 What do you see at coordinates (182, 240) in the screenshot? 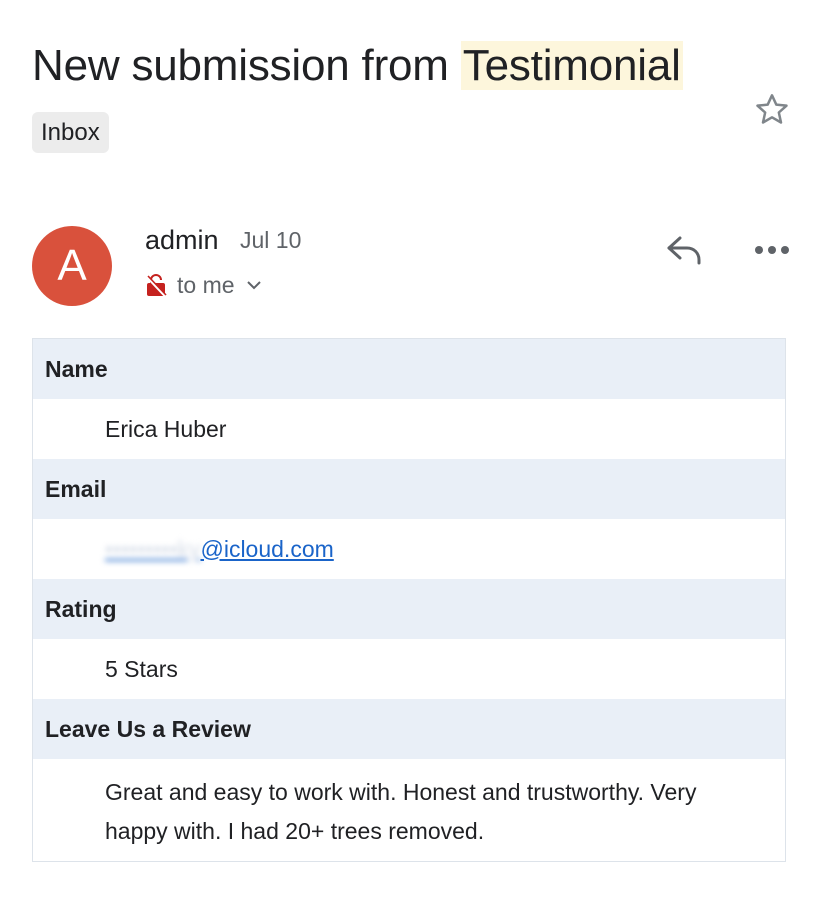
I see `sender-name: admin` at bounding box center [182, 240].